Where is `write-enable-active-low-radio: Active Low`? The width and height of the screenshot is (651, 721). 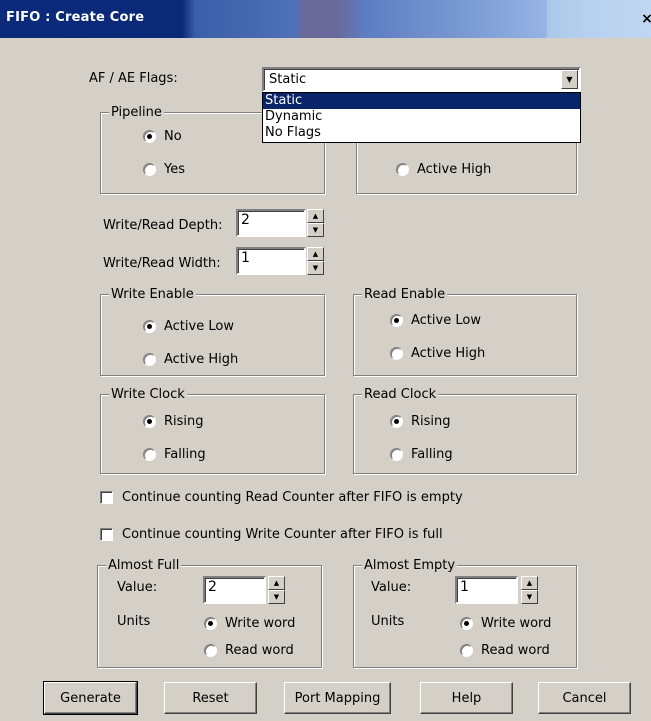
write-enable-active-low-radio: Active Low is located at coordinates (188, 326).